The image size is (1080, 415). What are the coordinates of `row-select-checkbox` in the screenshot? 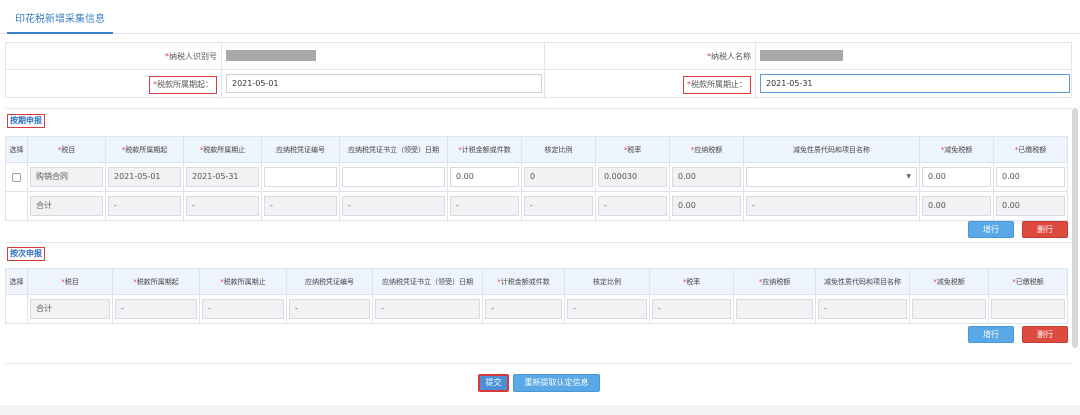 It's located at (16, 177).